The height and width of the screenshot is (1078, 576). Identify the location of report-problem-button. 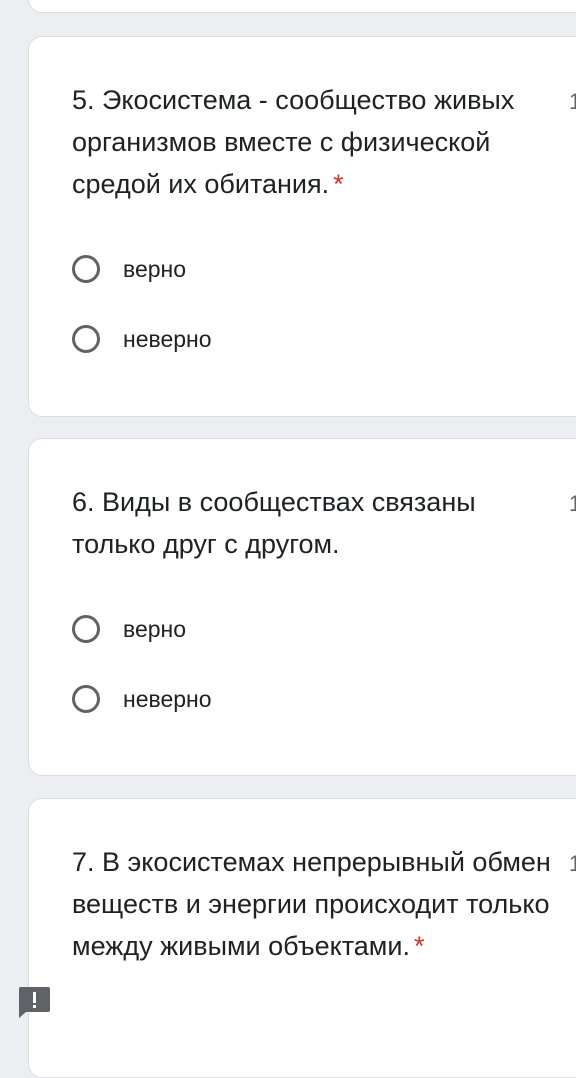
(34, 1002).